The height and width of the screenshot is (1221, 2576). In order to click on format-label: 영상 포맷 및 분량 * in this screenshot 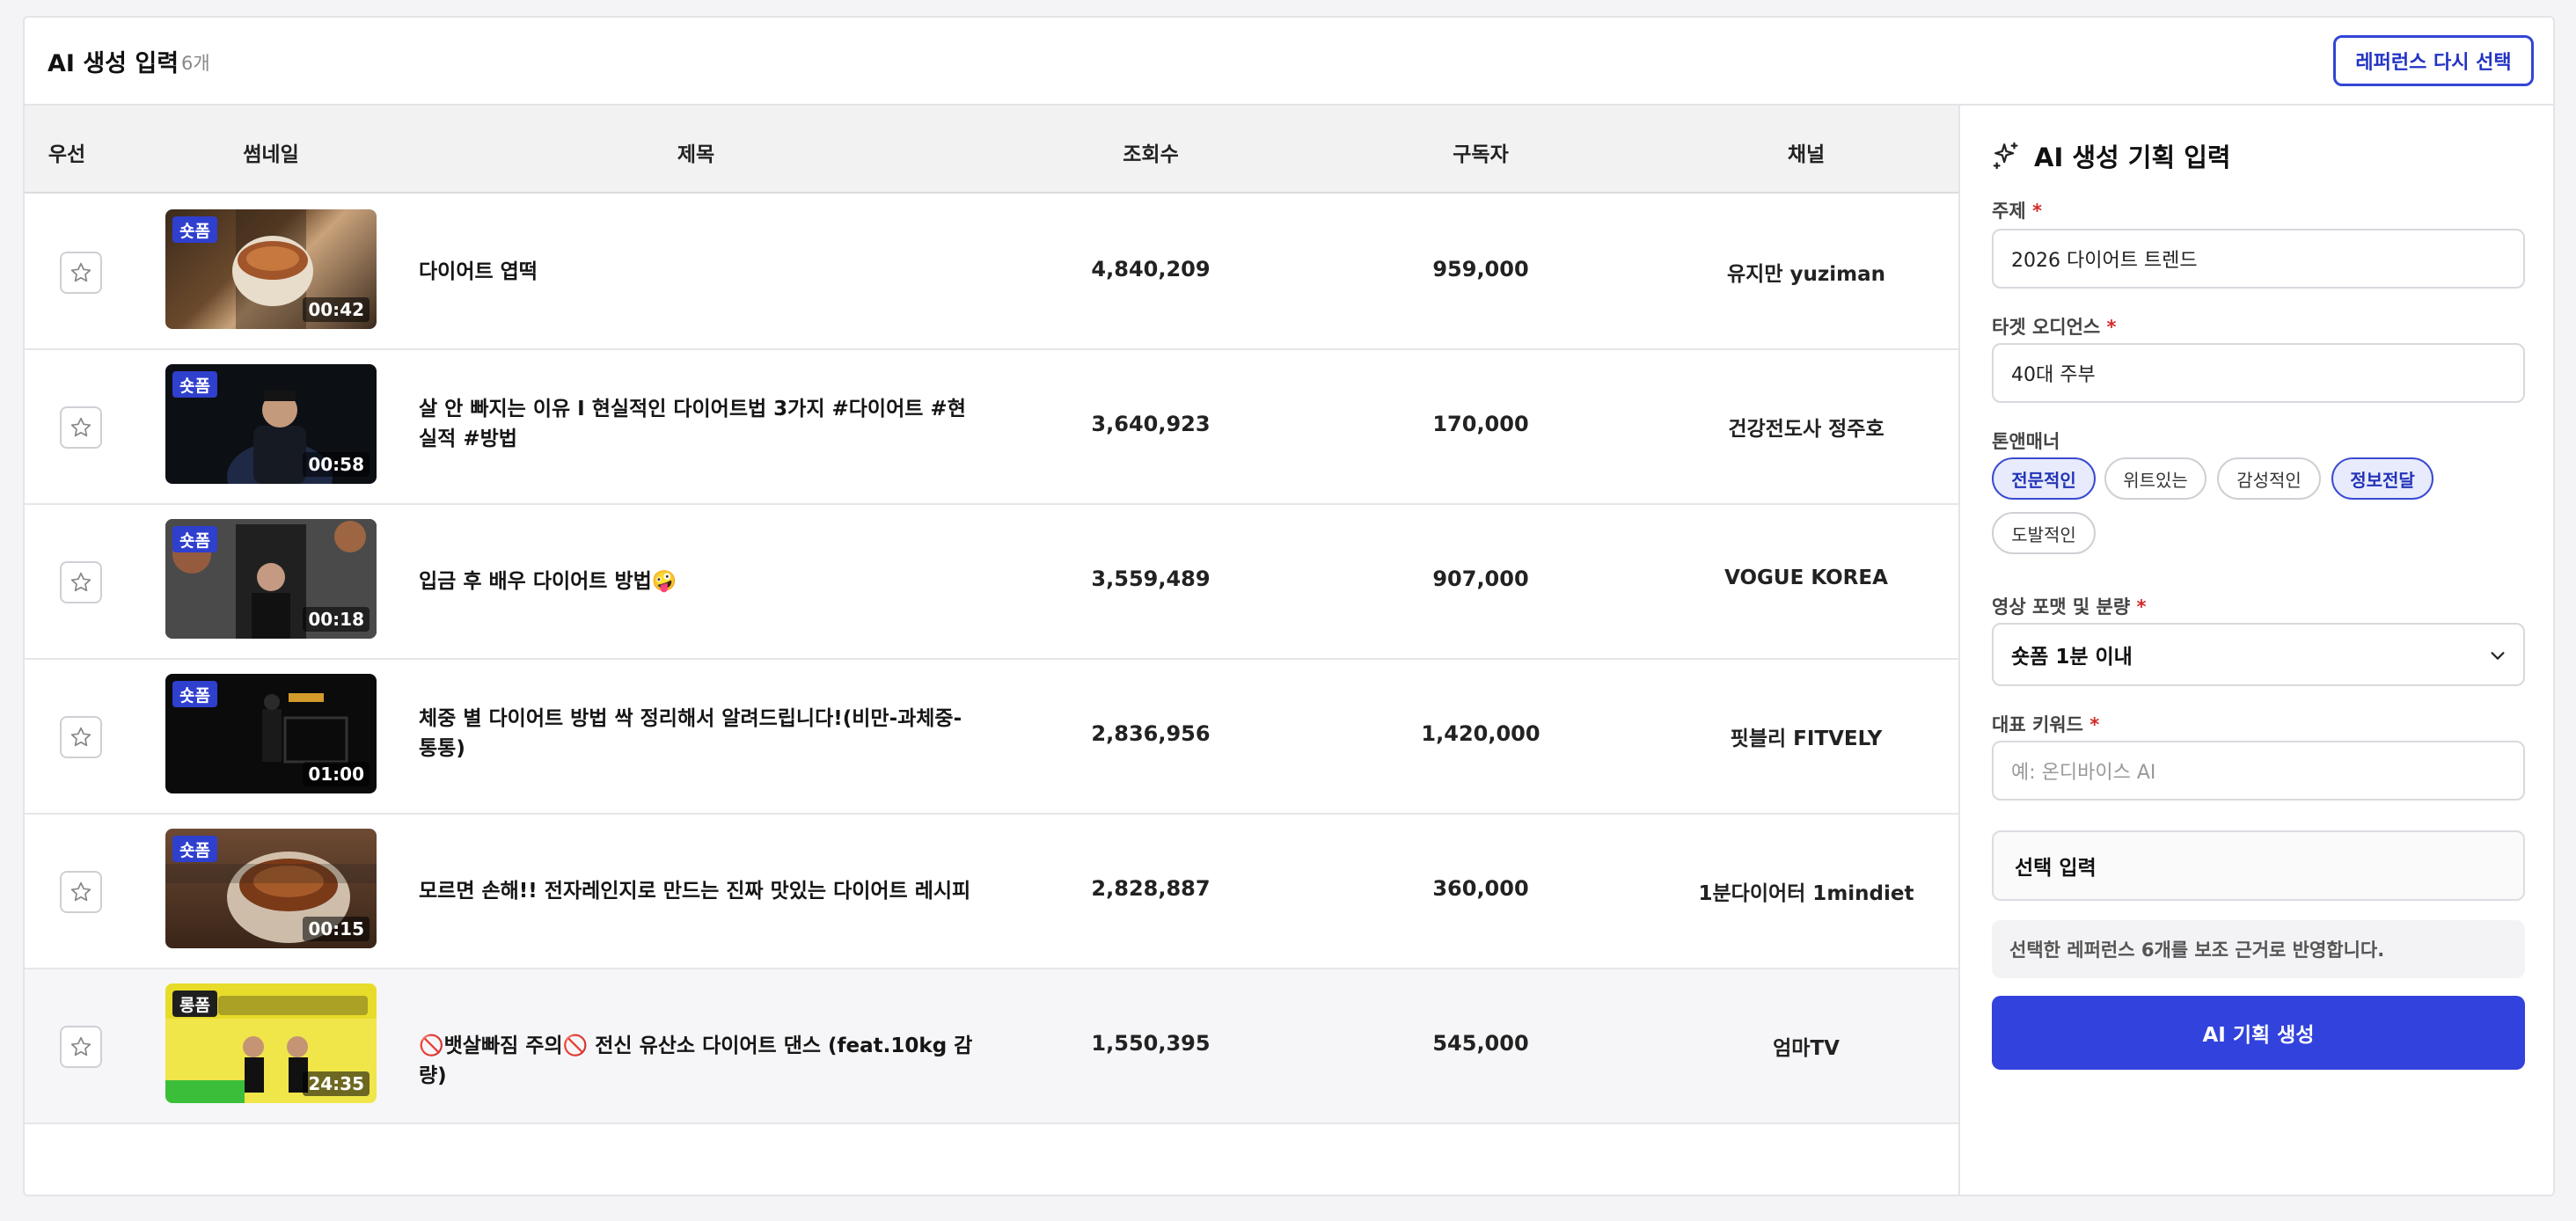, I will do `click(2069, 606)`.